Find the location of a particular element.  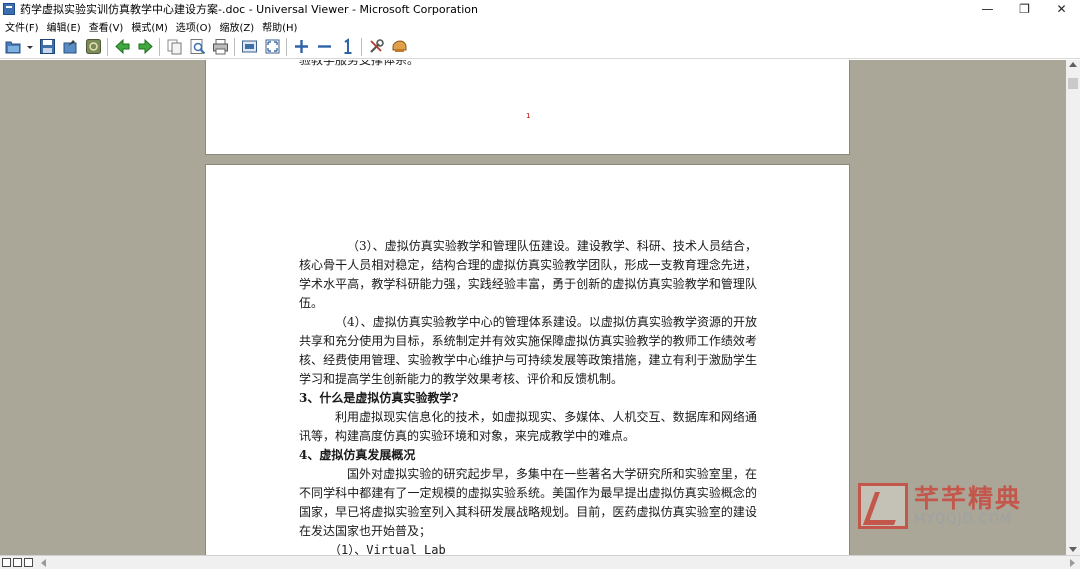

vertical-scrollbar is located at coordinates (1073, 307).